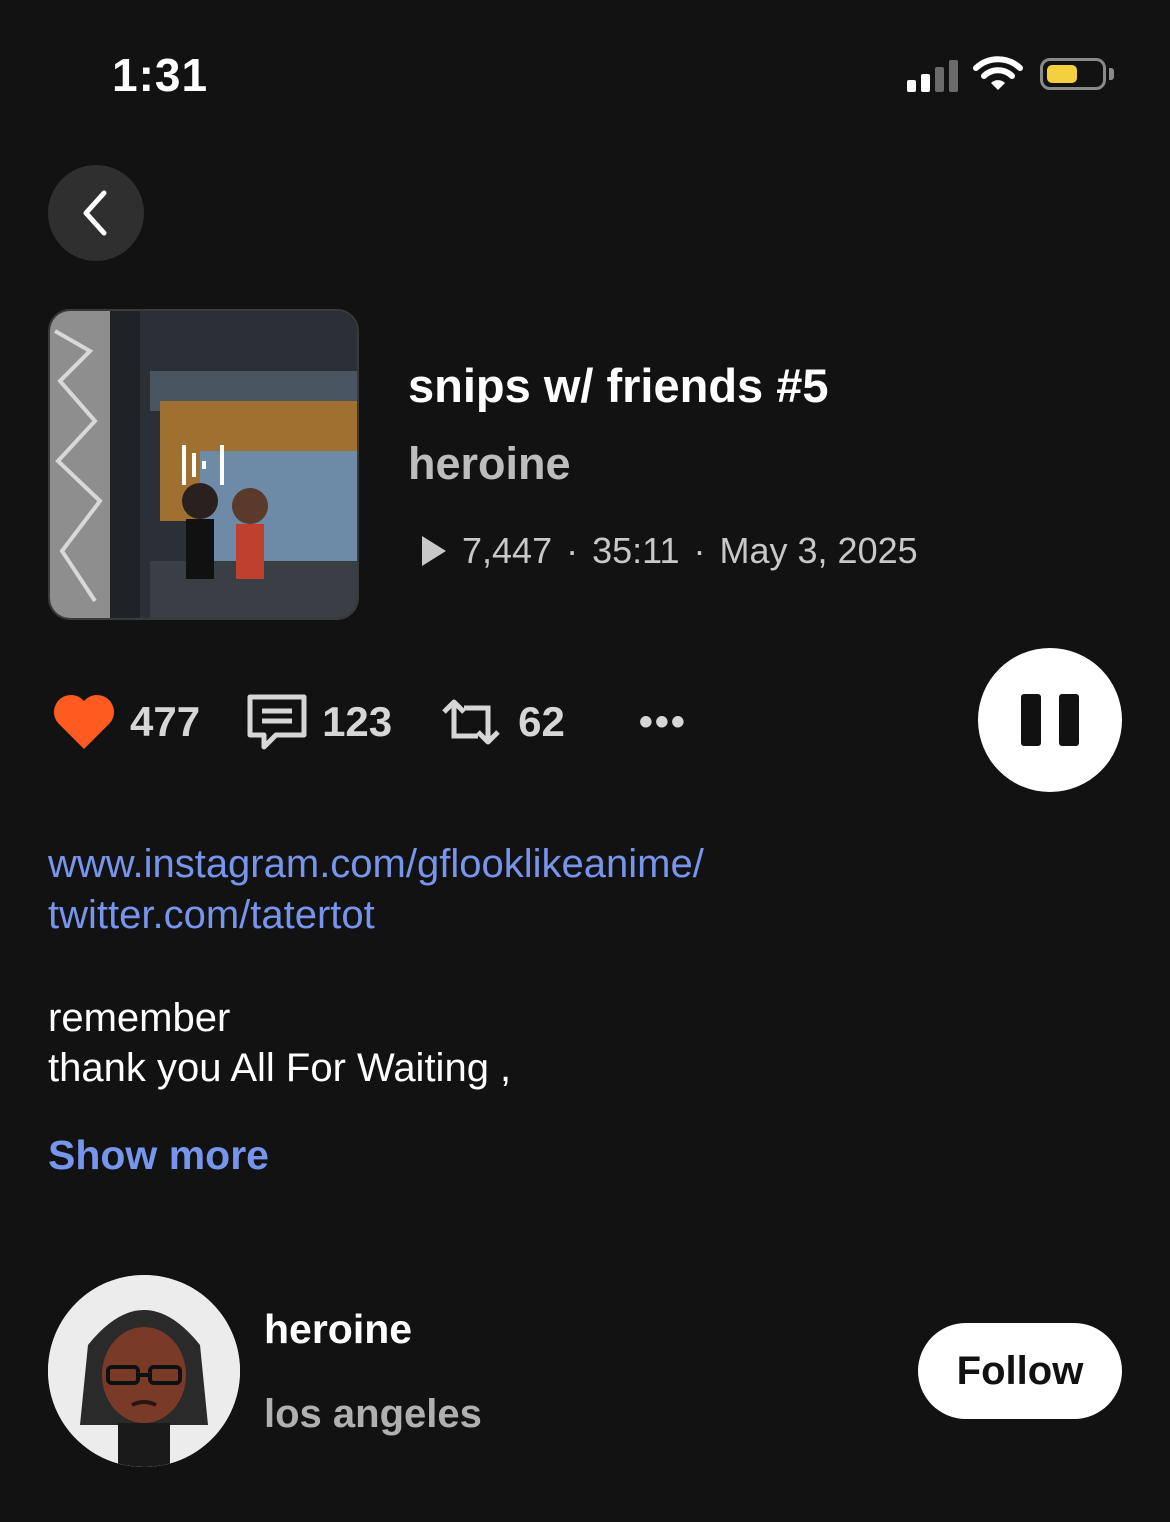 The height and width of the screenshot is (1522, 1170). Describe the element at coordinates (139, 1018) in the screenshot. I see `description-line: remember` at that location.